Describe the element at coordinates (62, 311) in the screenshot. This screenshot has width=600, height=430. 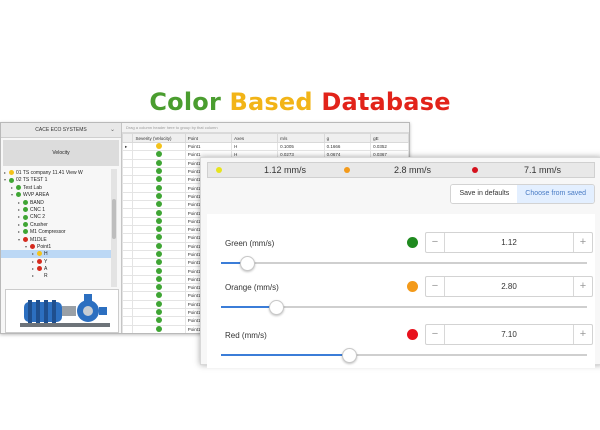
I see `machine-image` at that location.